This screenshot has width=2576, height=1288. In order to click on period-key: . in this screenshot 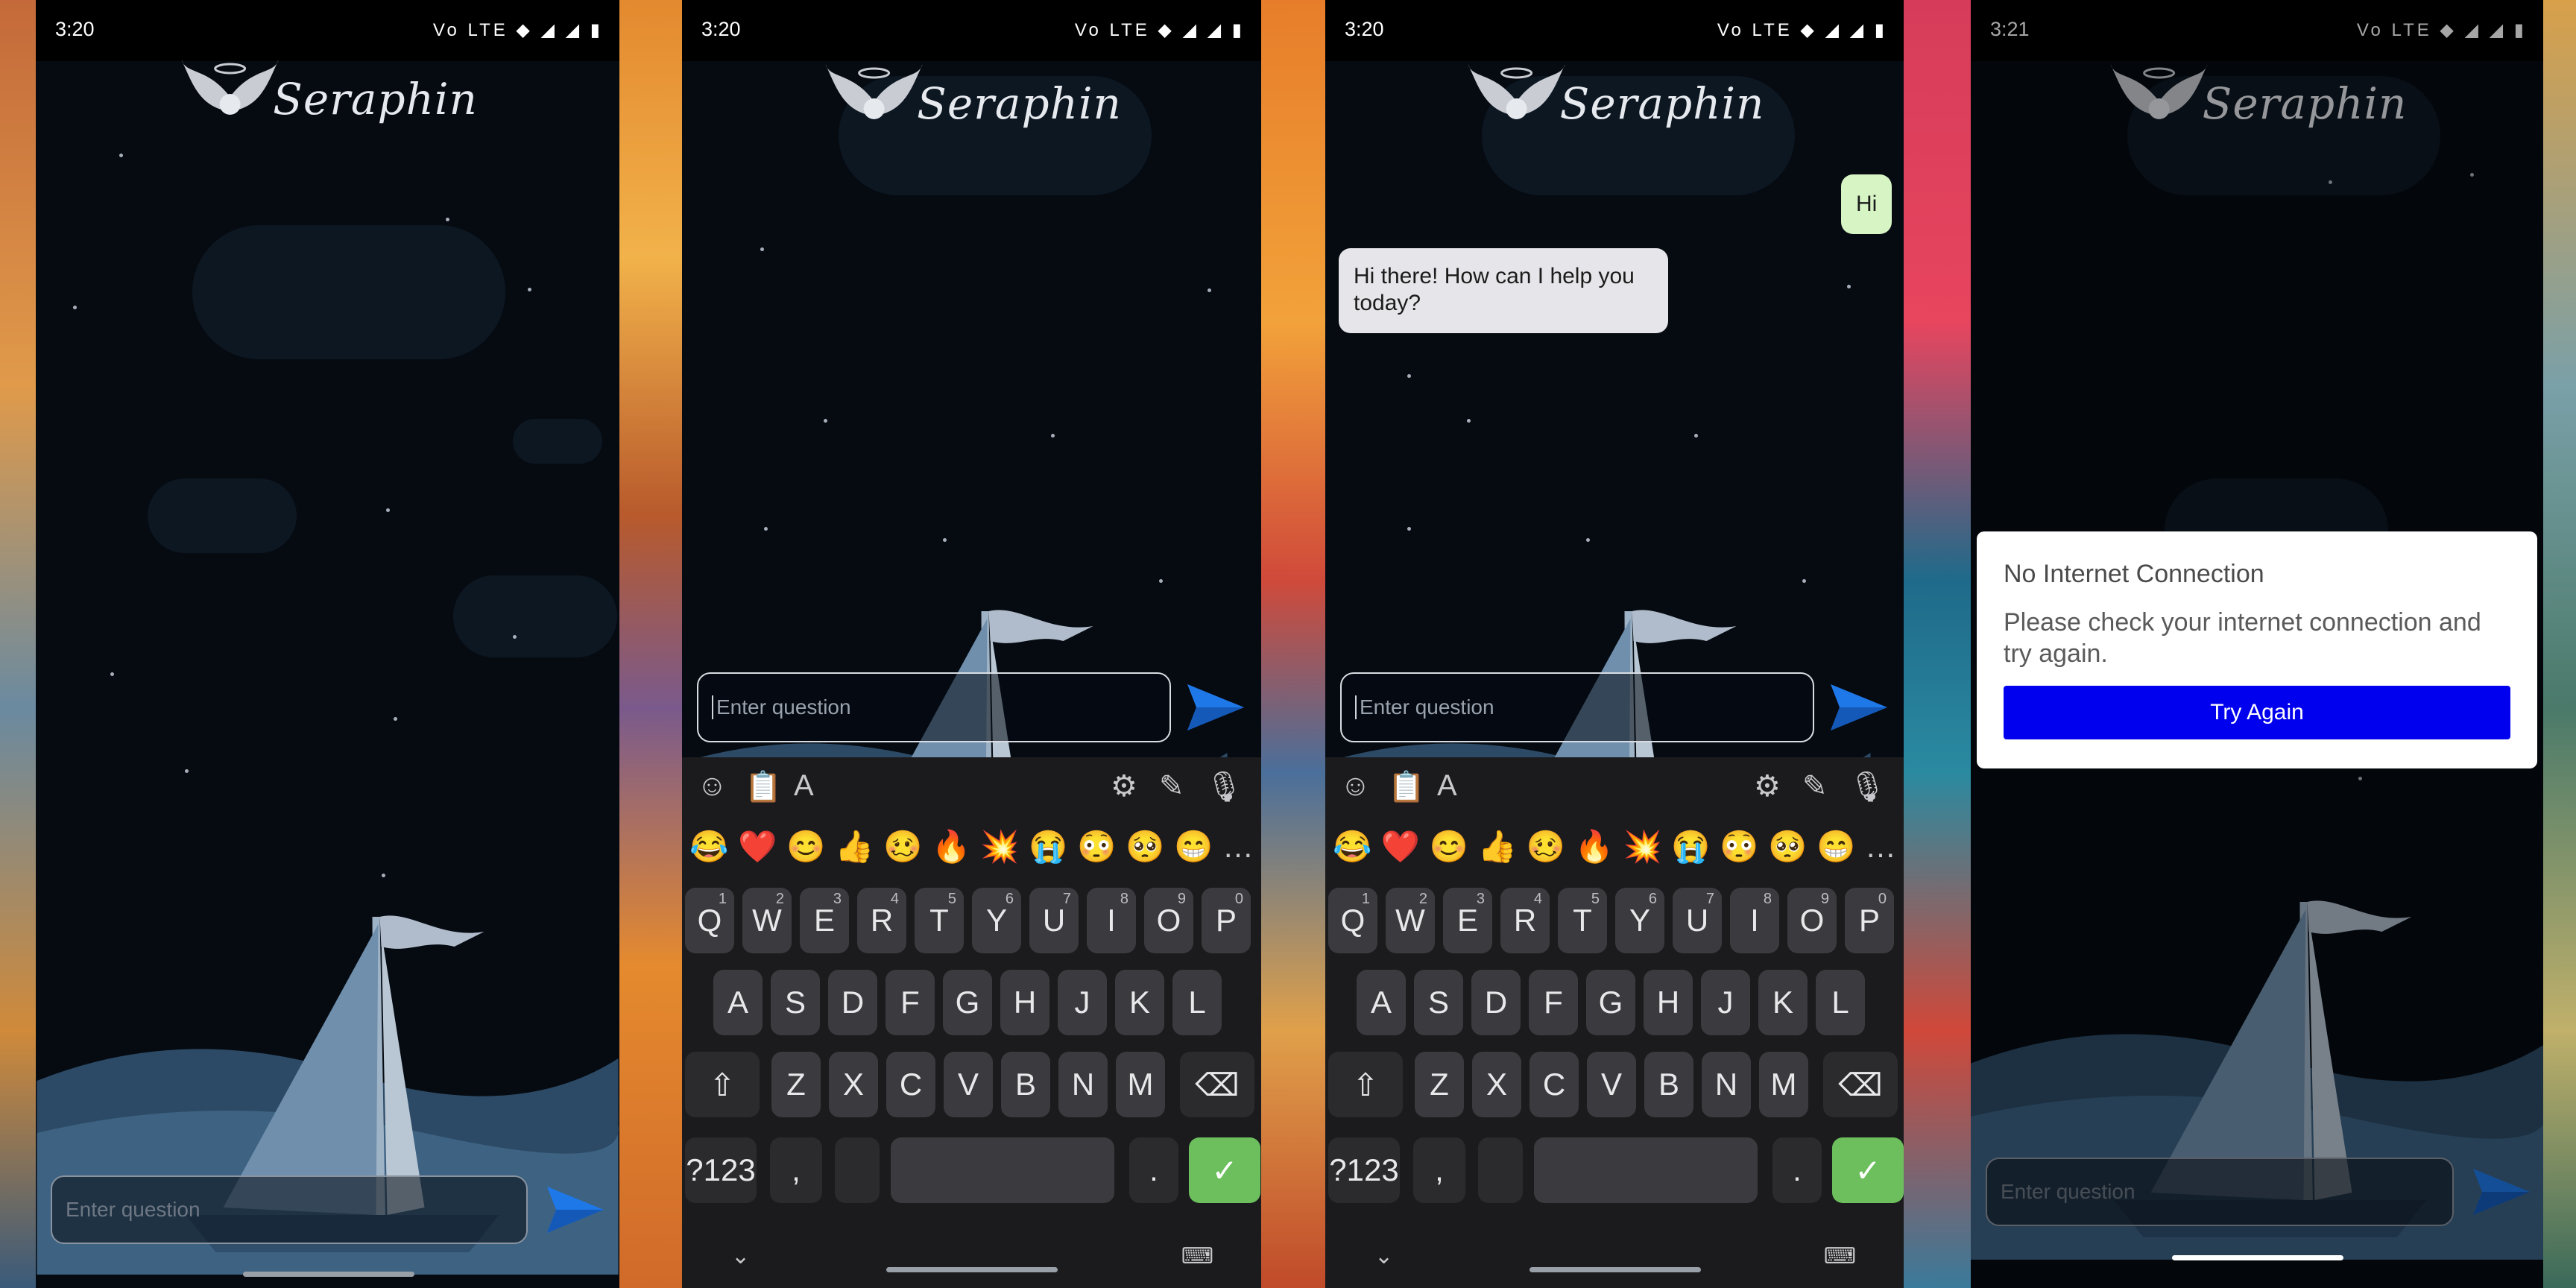, I will do `click(1797, 1170)`.